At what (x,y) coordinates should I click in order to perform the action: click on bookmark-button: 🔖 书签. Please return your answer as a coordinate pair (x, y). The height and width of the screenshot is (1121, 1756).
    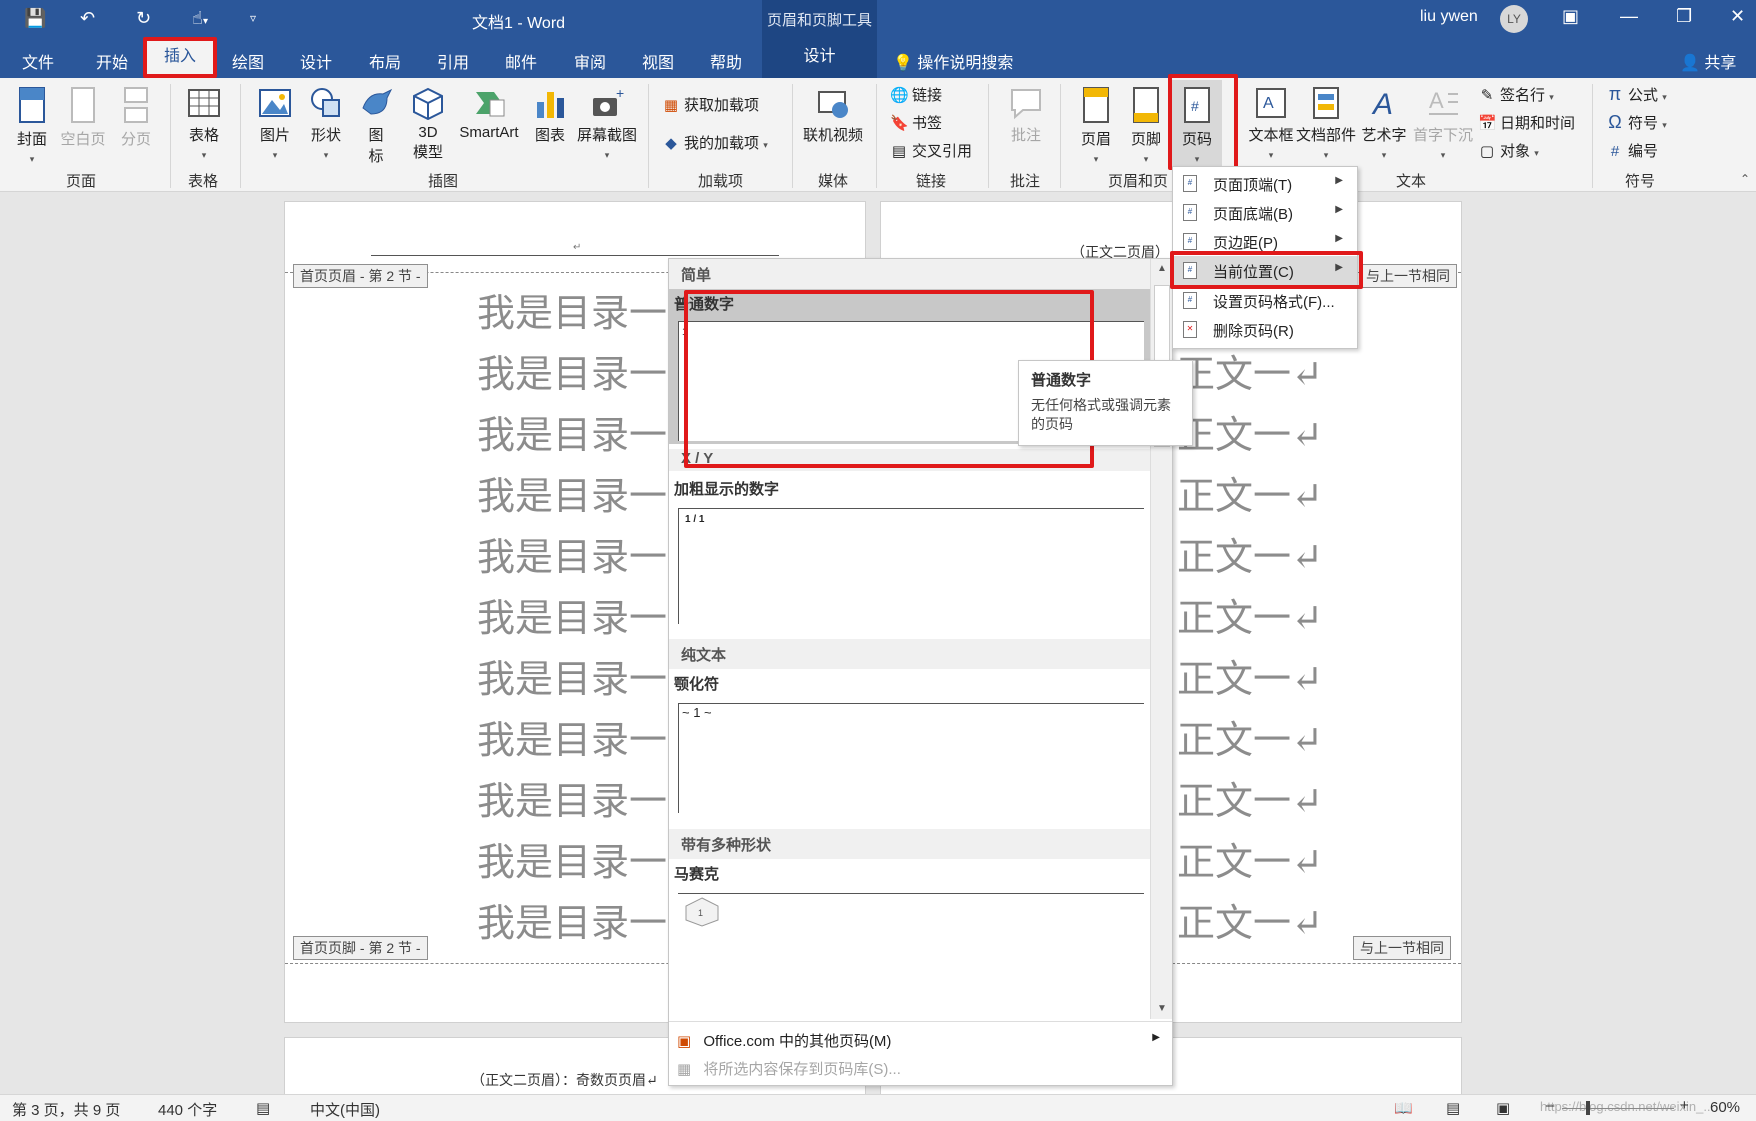
    Looking at the image, I should click on (916, 122).